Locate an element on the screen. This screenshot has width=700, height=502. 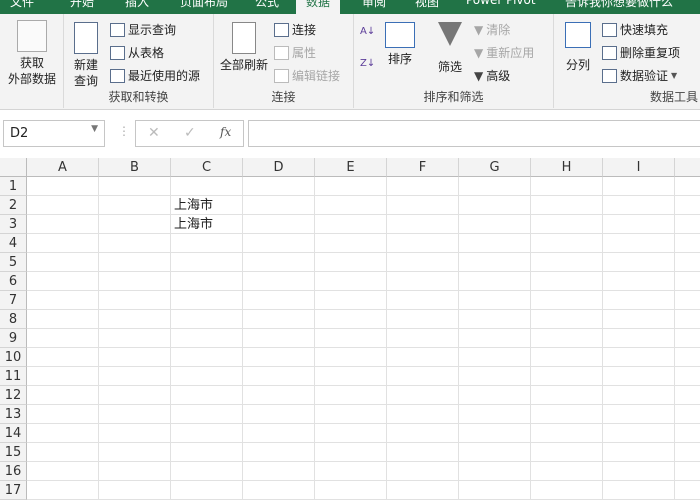
cell-I1 is located at coordinates (639, 186).